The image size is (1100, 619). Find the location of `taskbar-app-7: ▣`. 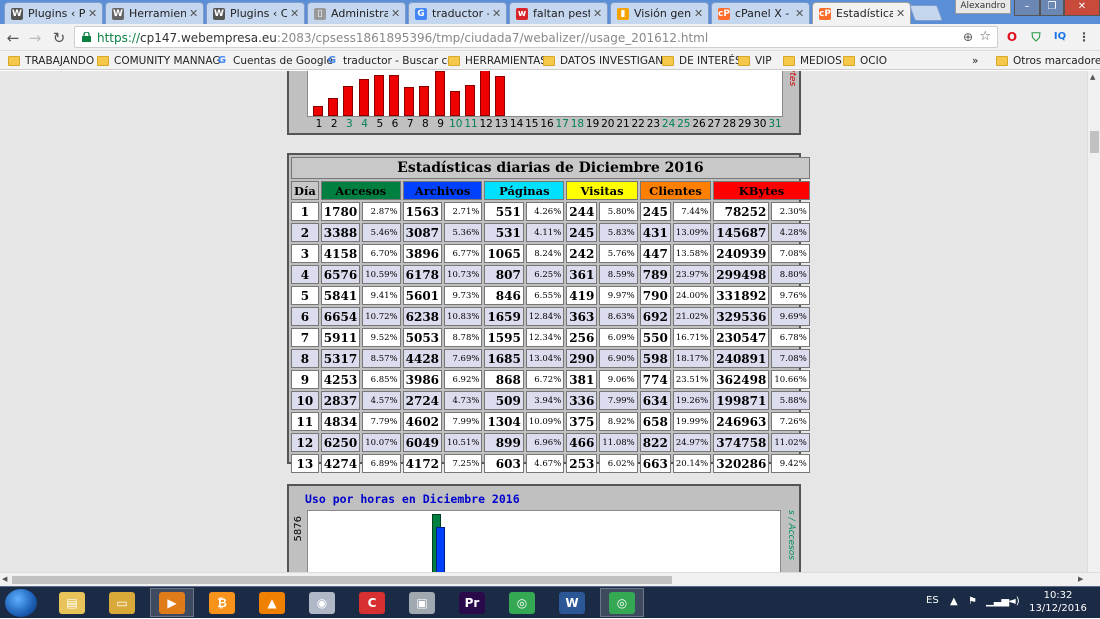

taskbar-app-7: ▣ is located at coordinates (422, 602).